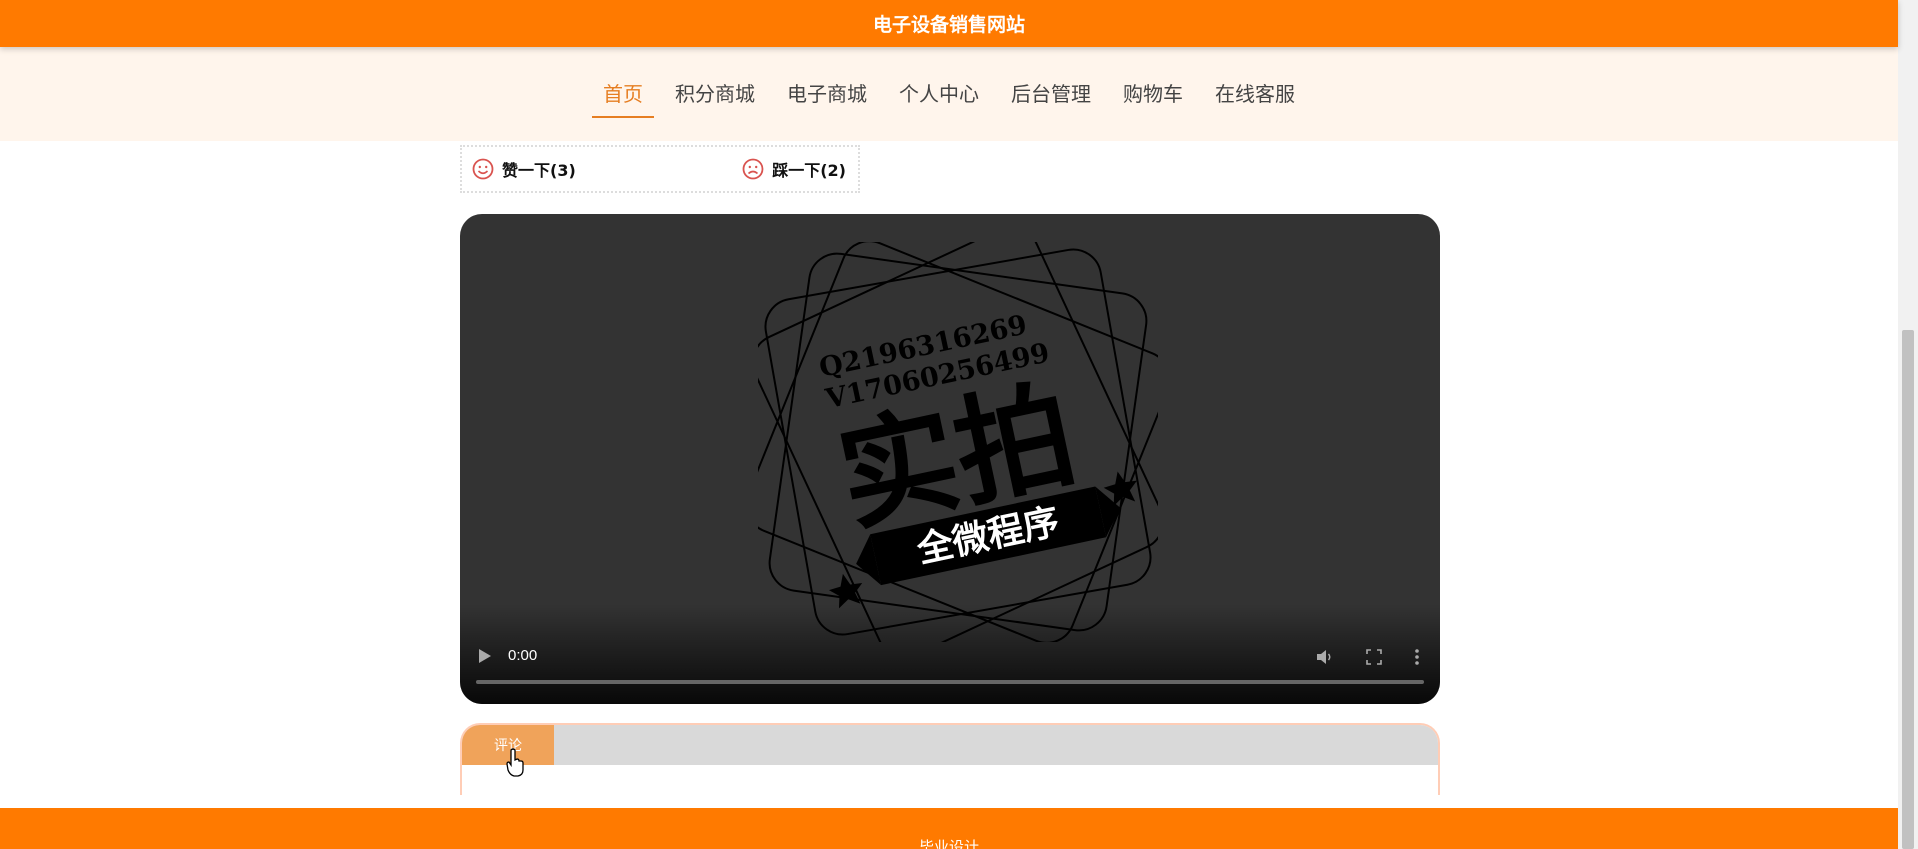  What do you see at coordinates (515, 762) in the screenshot?
I see `hand-cursor-icon` at bounding box center [515, 762].